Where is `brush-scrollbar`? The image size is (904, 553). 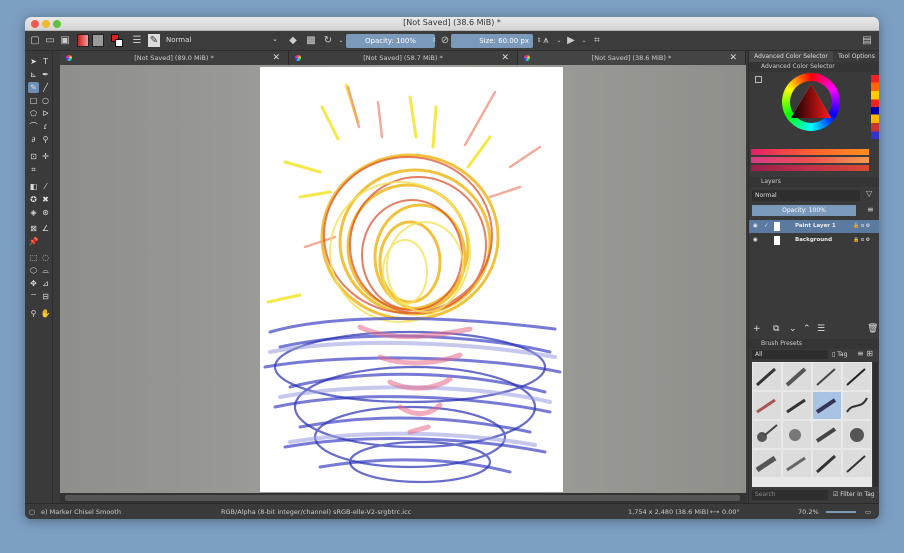 brush-scrollbar is located at coordinates (875, 424).